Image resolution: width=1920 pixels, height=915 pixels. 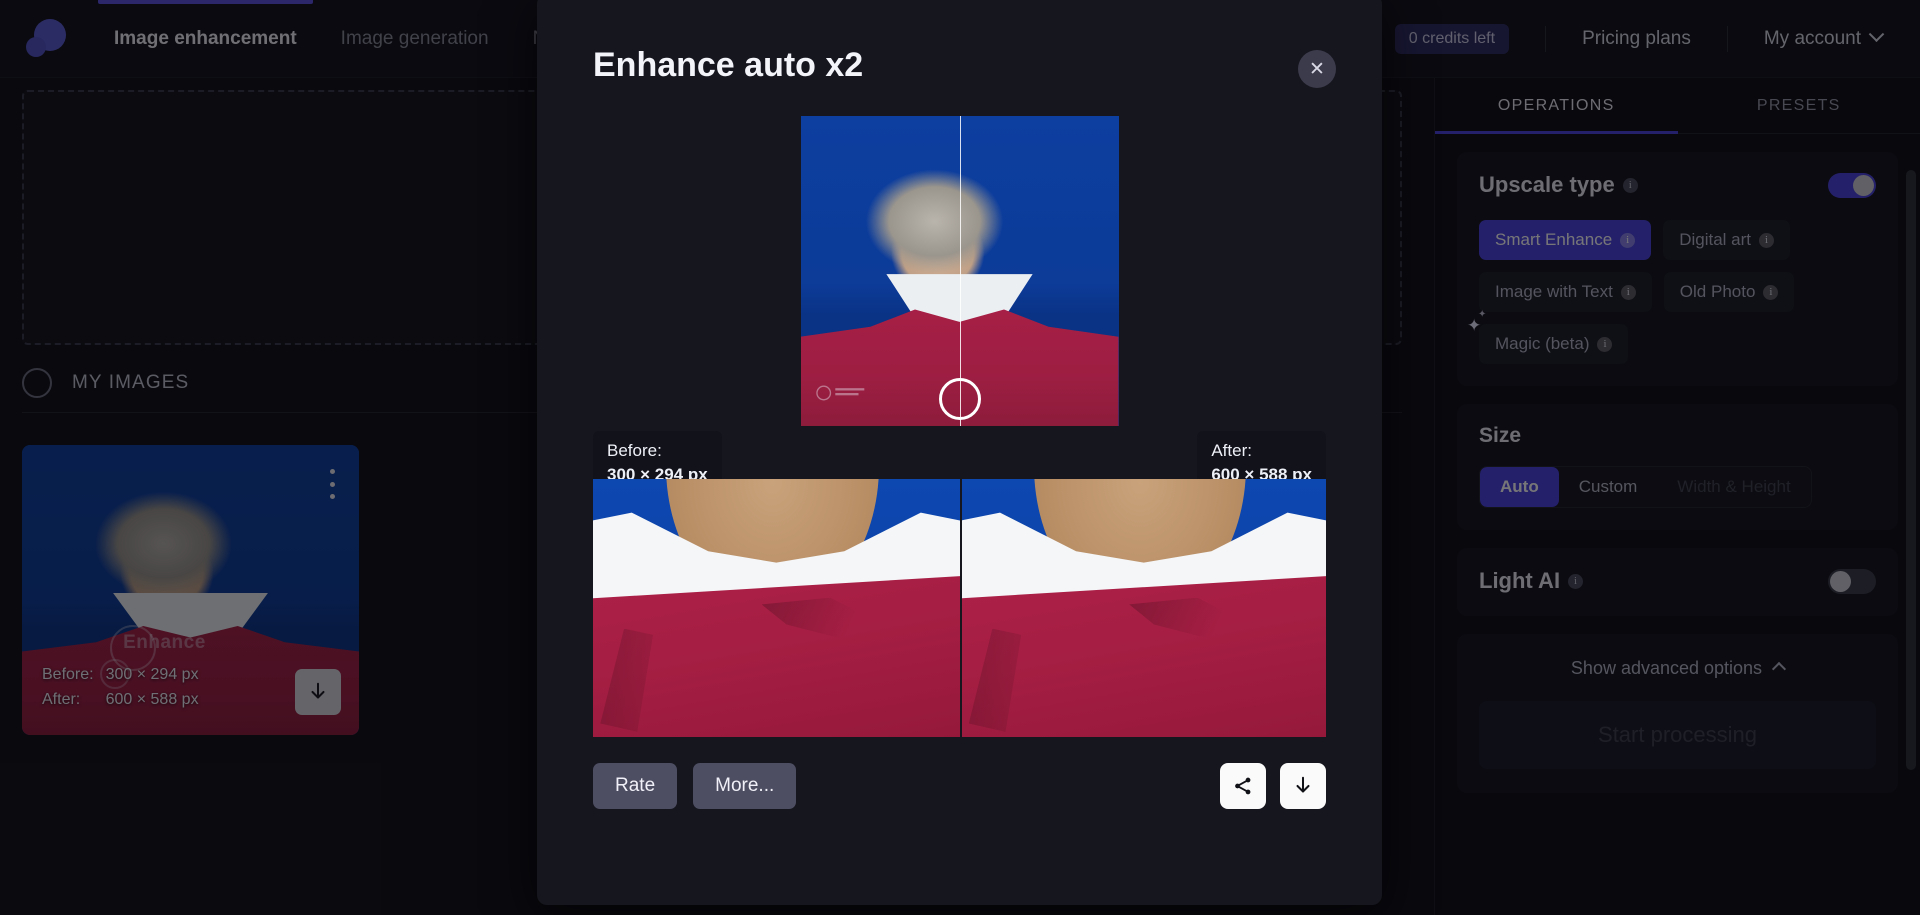 I want to click on comparison-panes, so click(x=959, y=608).